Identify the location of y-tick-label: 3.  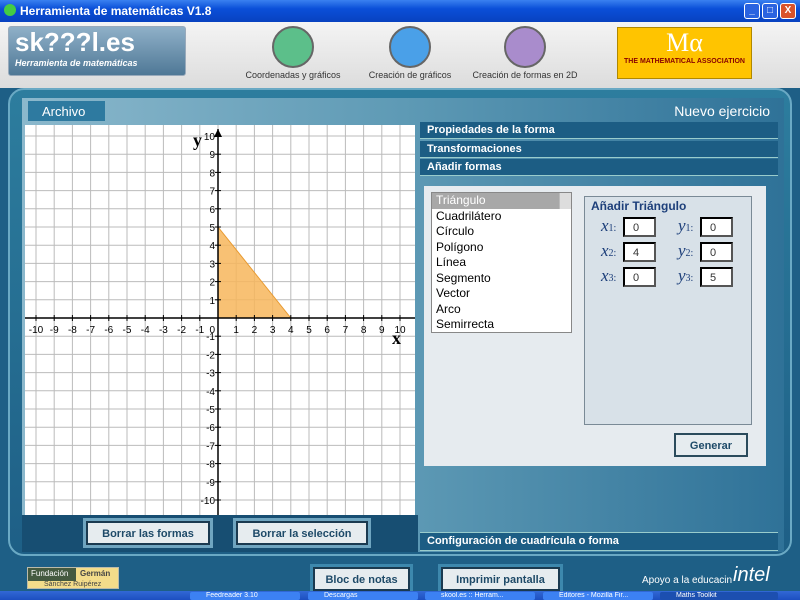
(212, 264).